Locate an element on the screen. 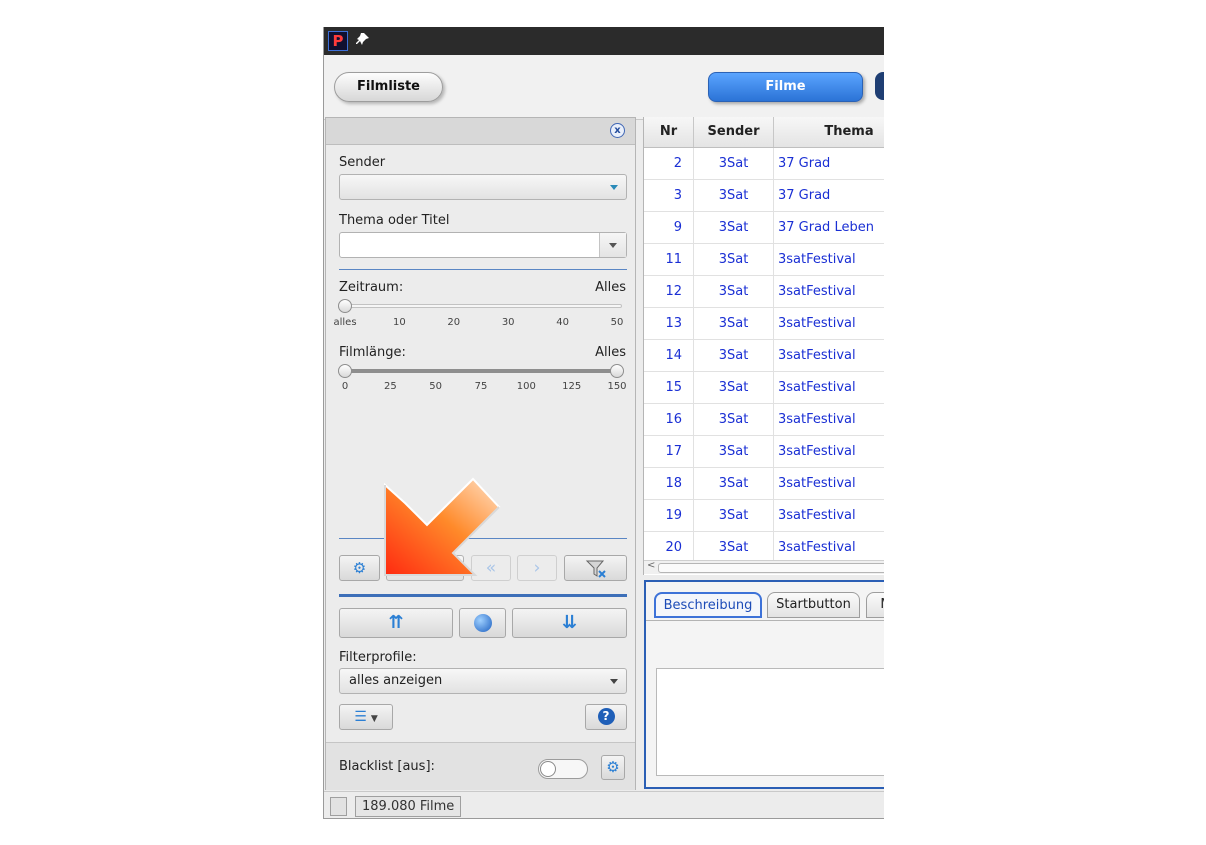  table-row: 13 3Sat 3satFestival is located at coordinates (764, 324).